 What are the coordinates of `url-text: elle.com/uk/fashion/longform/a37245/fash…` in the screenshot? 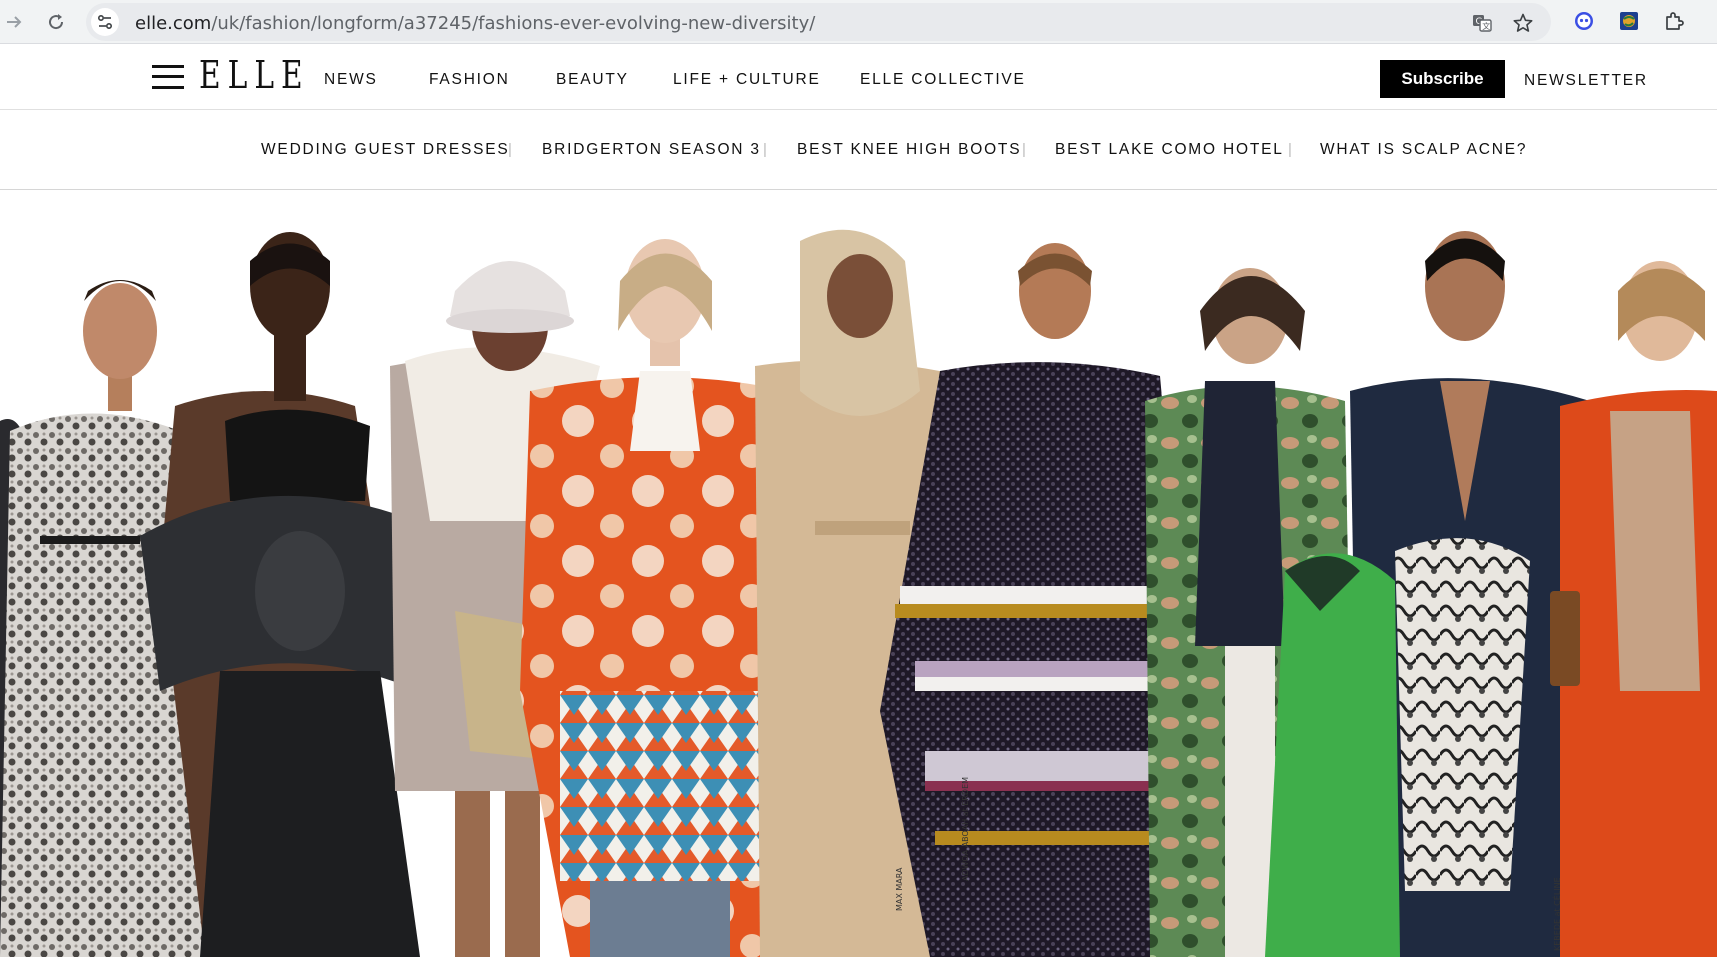 It's located at (475, 23).